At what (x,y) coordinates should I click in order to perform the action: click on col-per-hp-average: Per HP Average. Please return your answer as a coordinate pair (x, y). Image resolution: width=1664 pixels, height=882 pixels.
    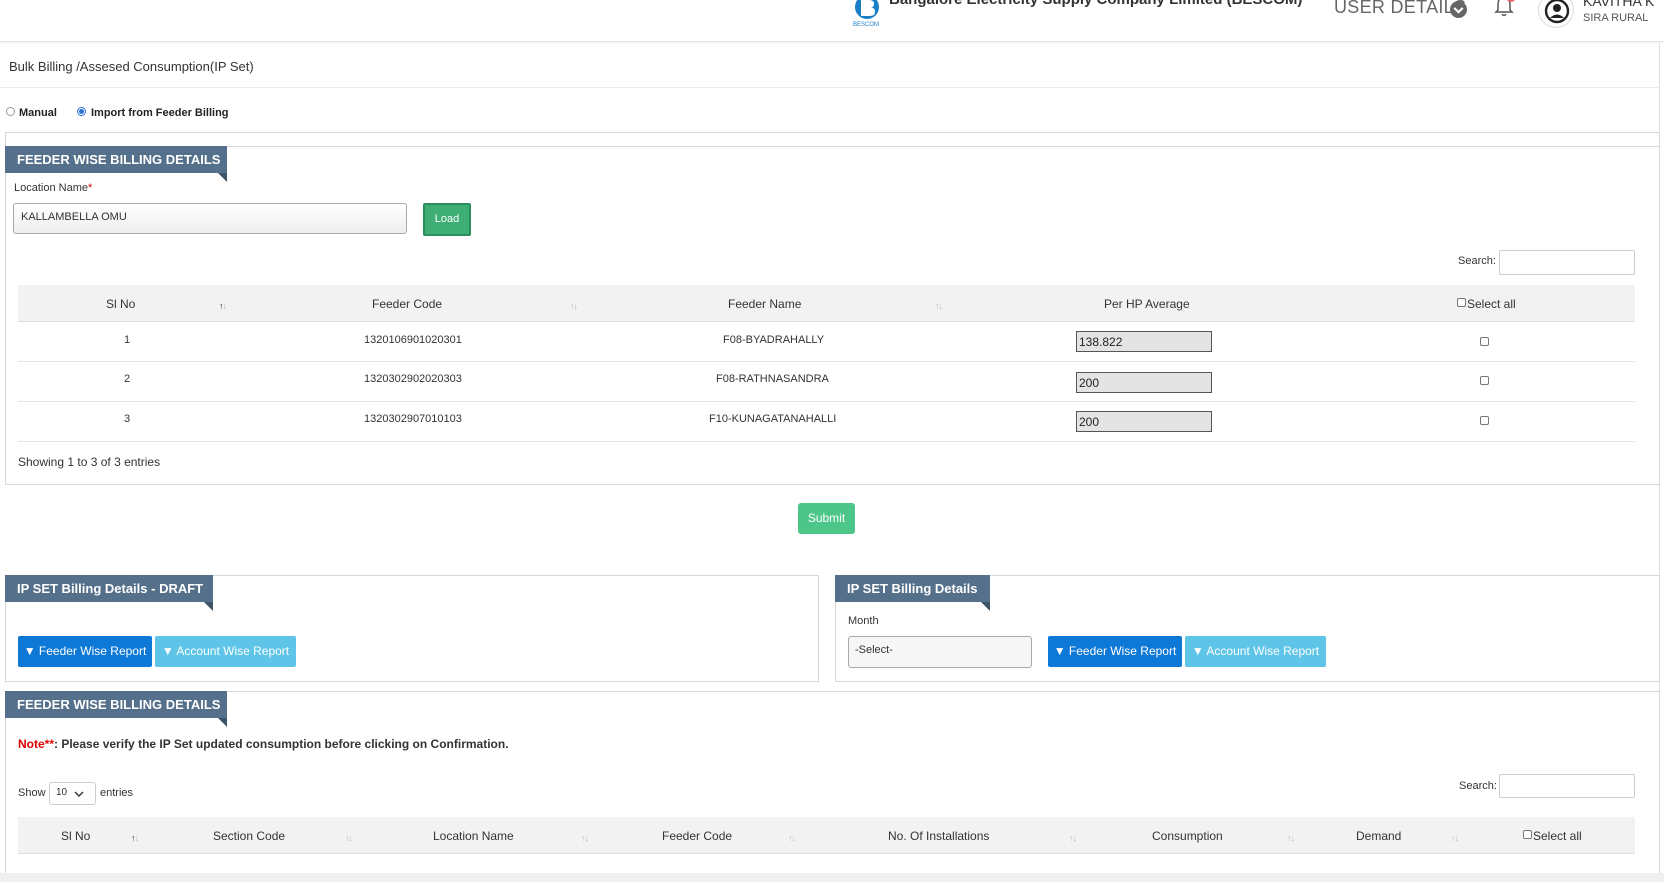
    Looking at the image, I should click on (1147, 304).